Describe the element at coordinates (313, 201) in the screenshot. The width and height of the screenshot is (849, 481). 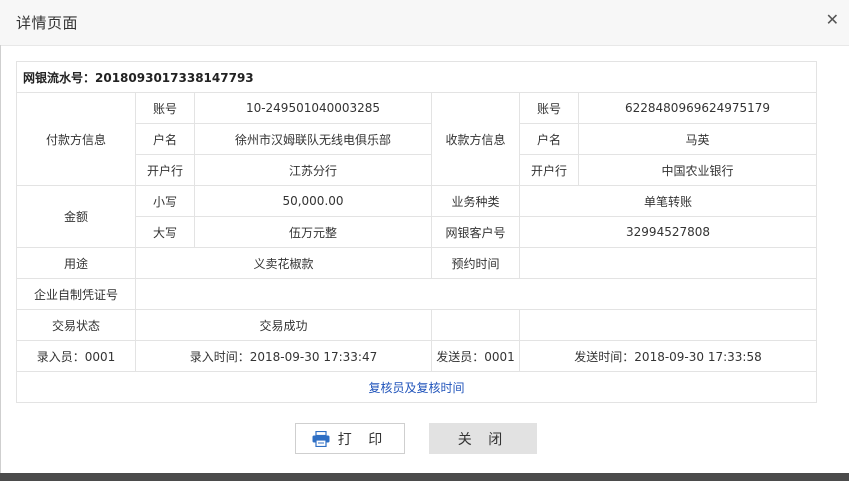
I see `amount-small-value: 50,000.00` at that location.